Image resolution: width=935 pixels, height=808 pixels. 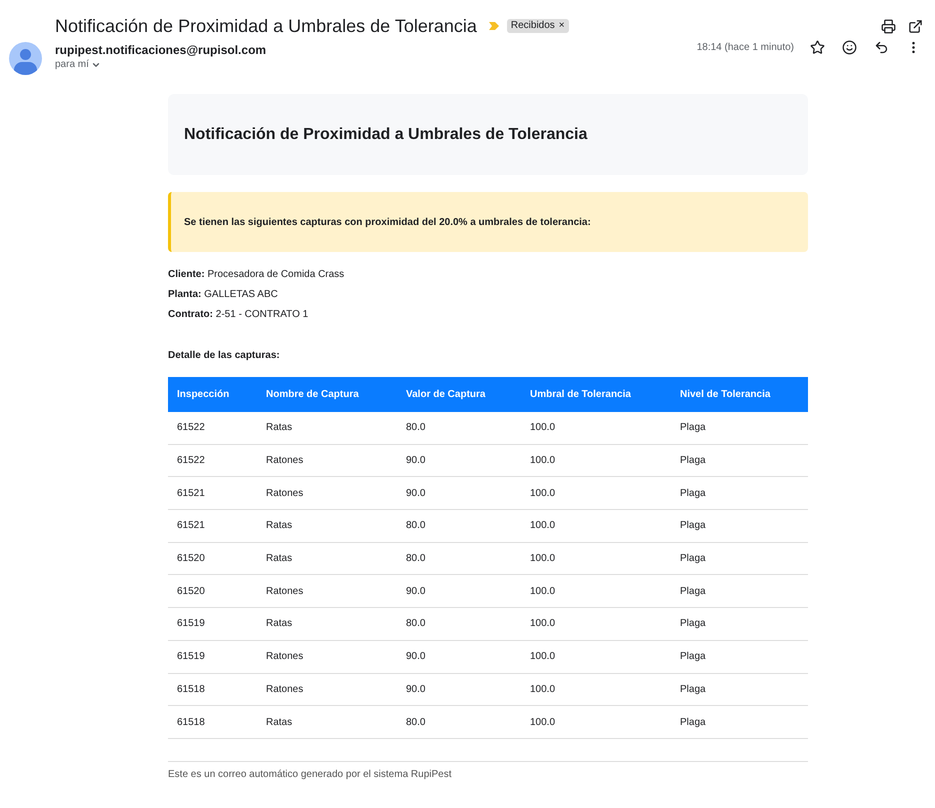 What do you see at coordinates (581, 395) in the screenshot?
I see `column-header: Umbral de Tolerancia` at bounding box center [581, 395].